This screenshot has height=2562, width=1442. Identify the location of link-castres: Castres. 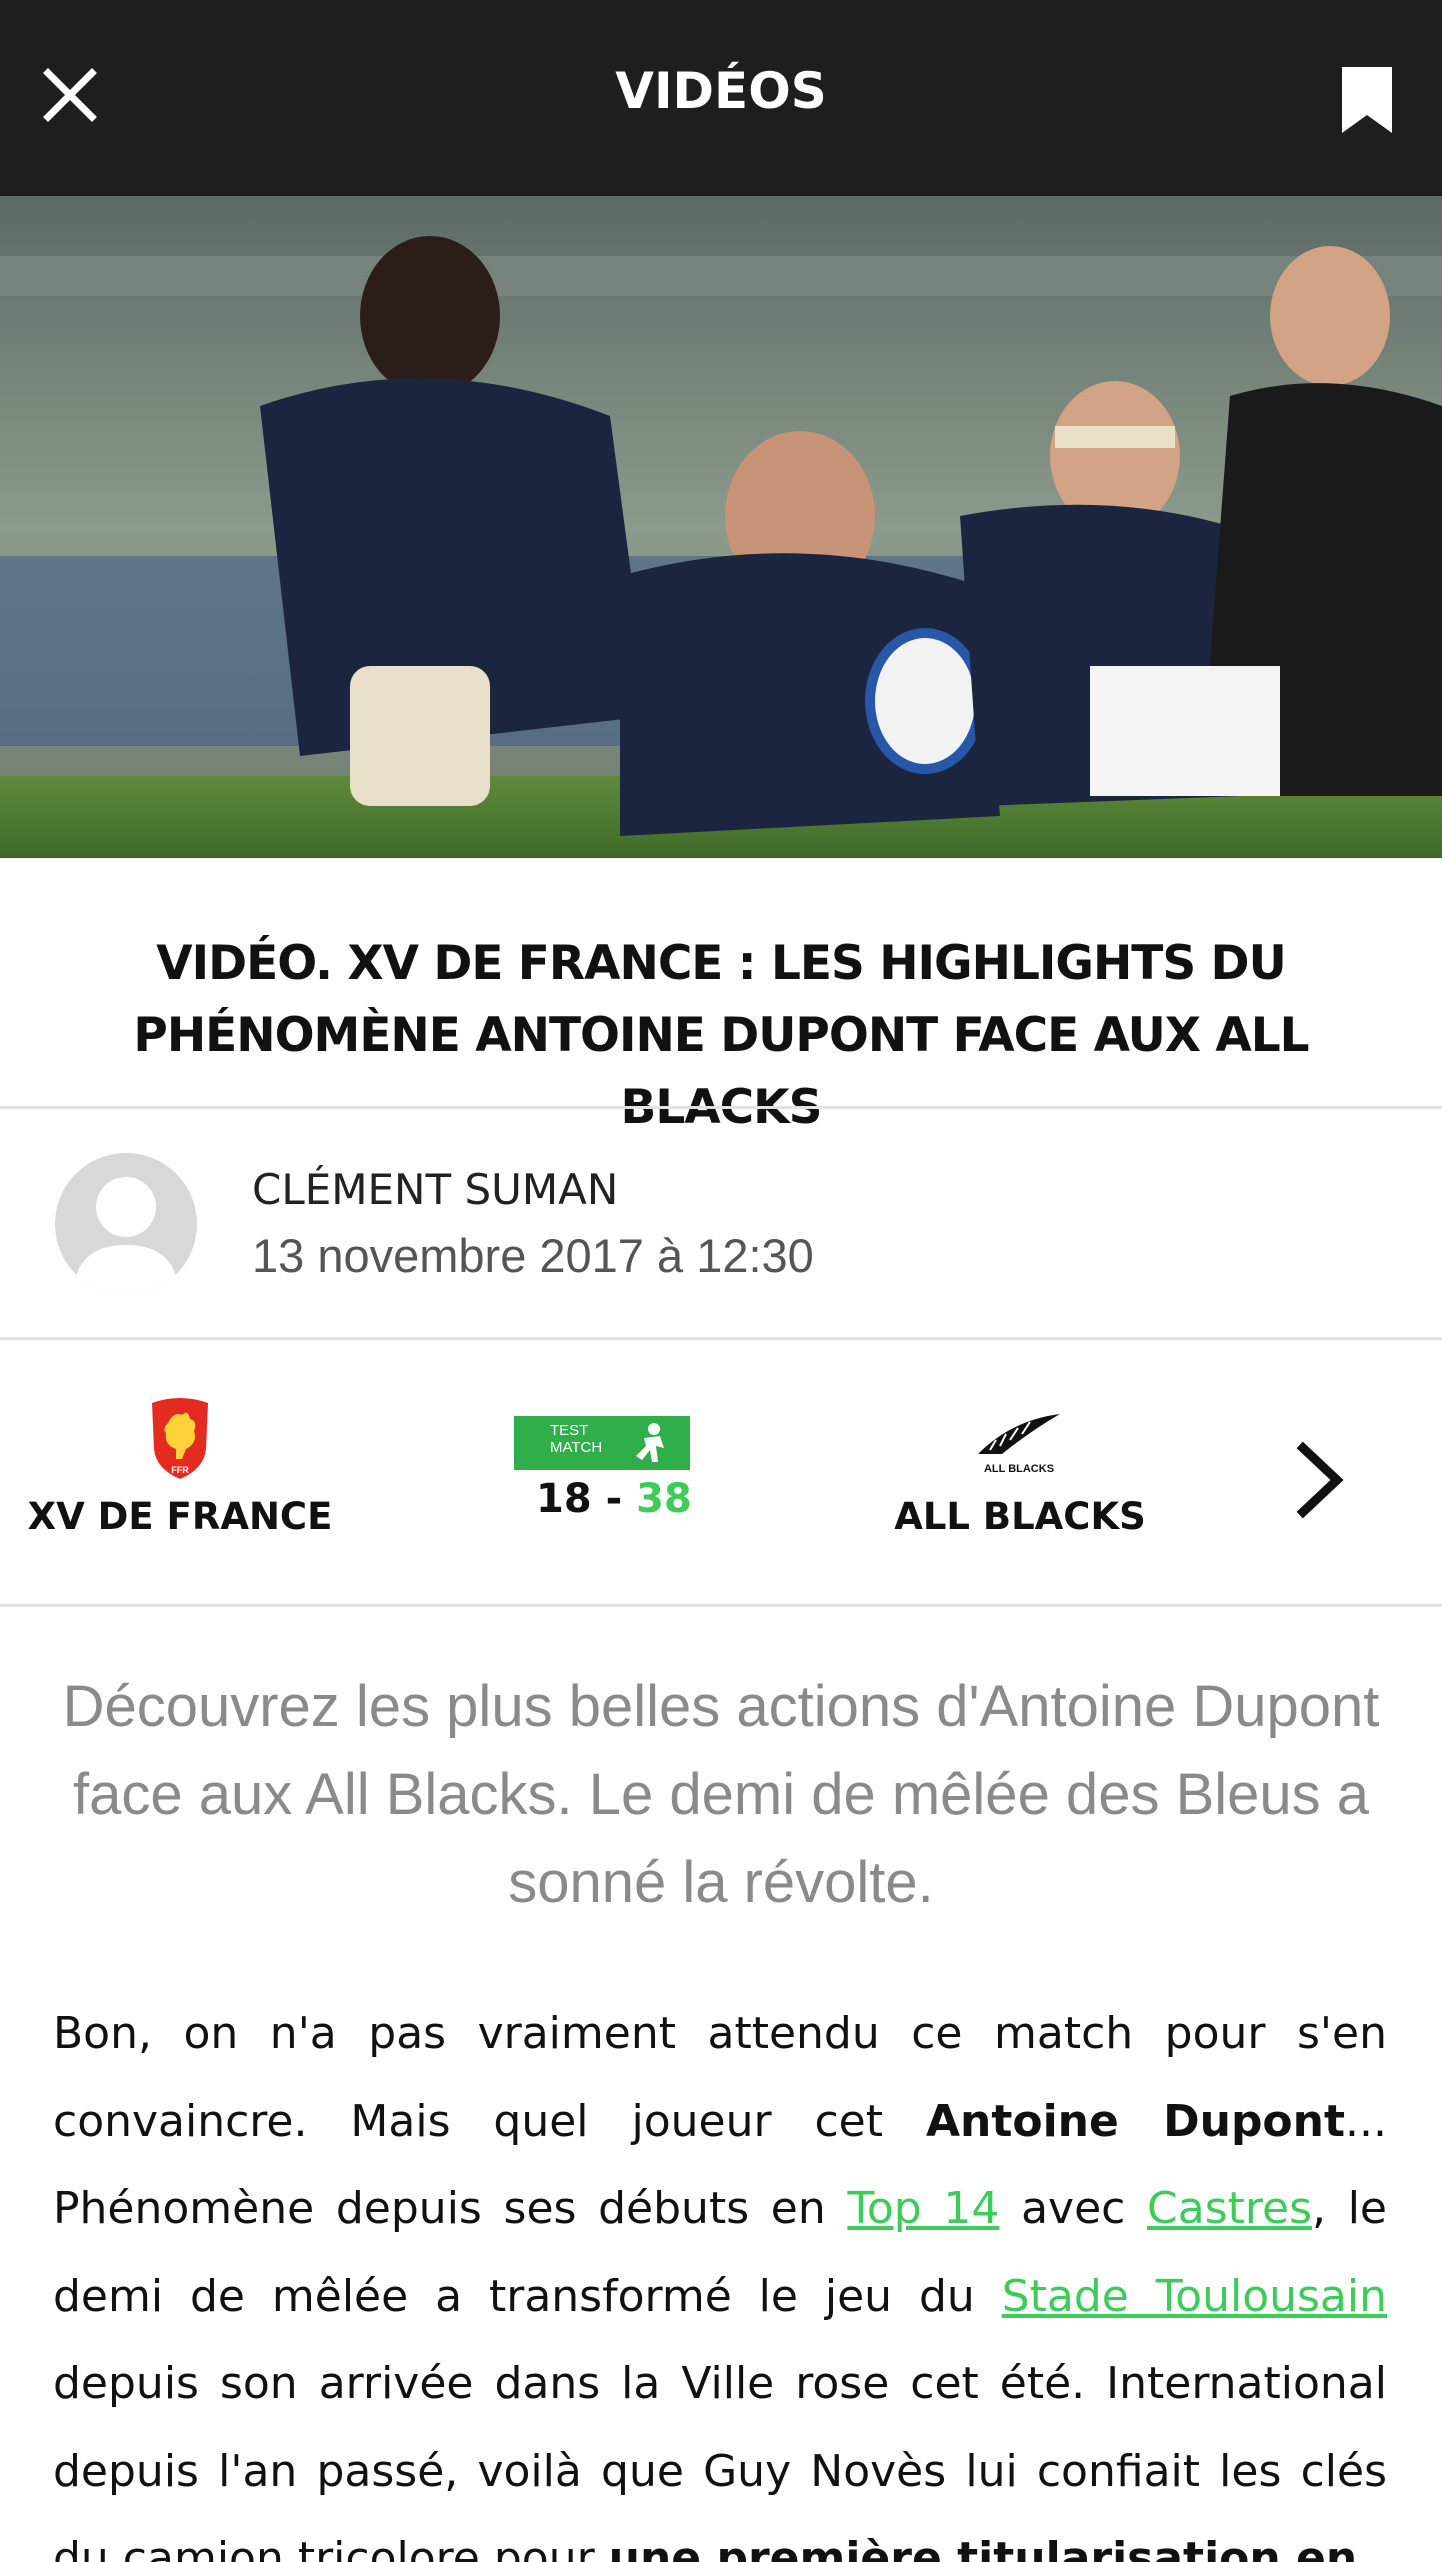
(1229, 2208).